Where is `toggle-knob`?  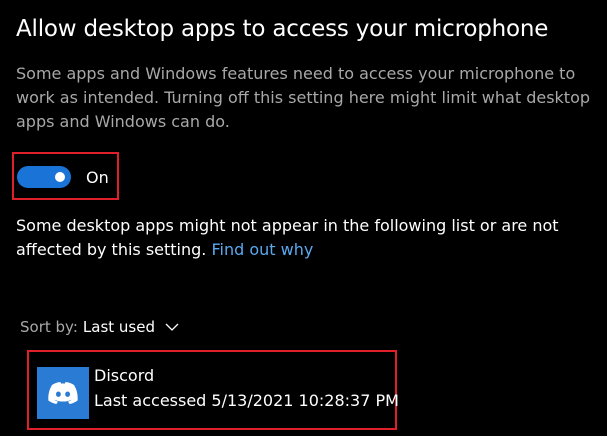
toggle-knob is located at coordinates (60, 177).